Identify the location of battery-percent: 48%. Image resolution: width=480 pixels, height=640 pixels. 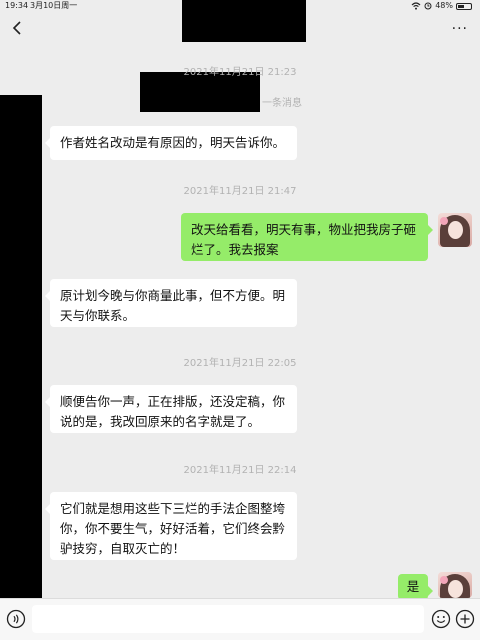
(444, 5).